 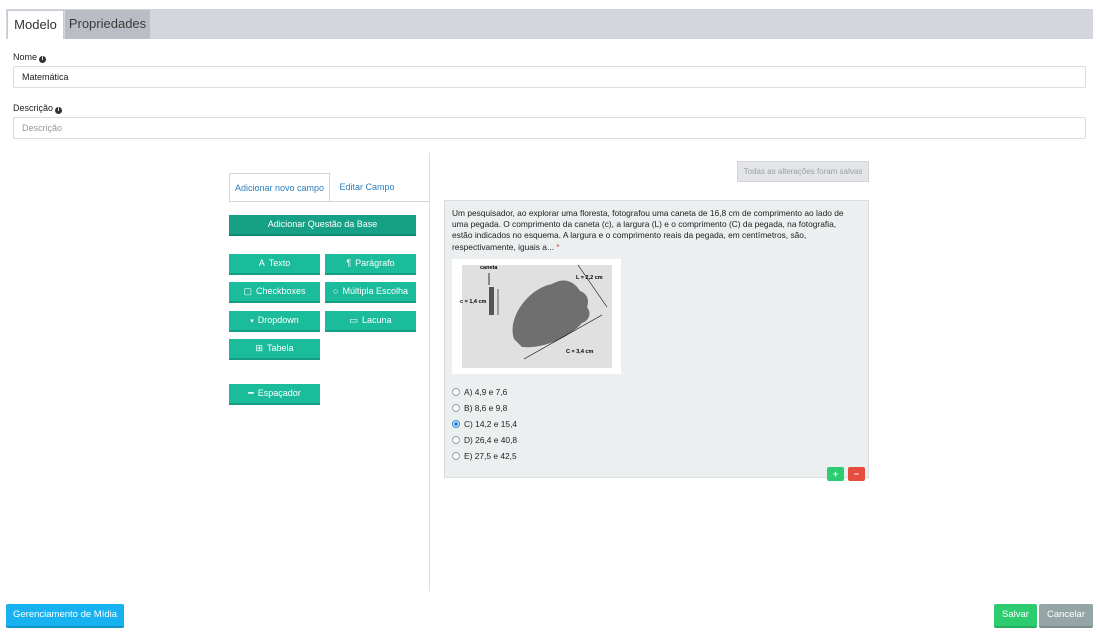 I want to click on option-a-label: A) 4,9 e 7,6, so click(x=486, y=392).